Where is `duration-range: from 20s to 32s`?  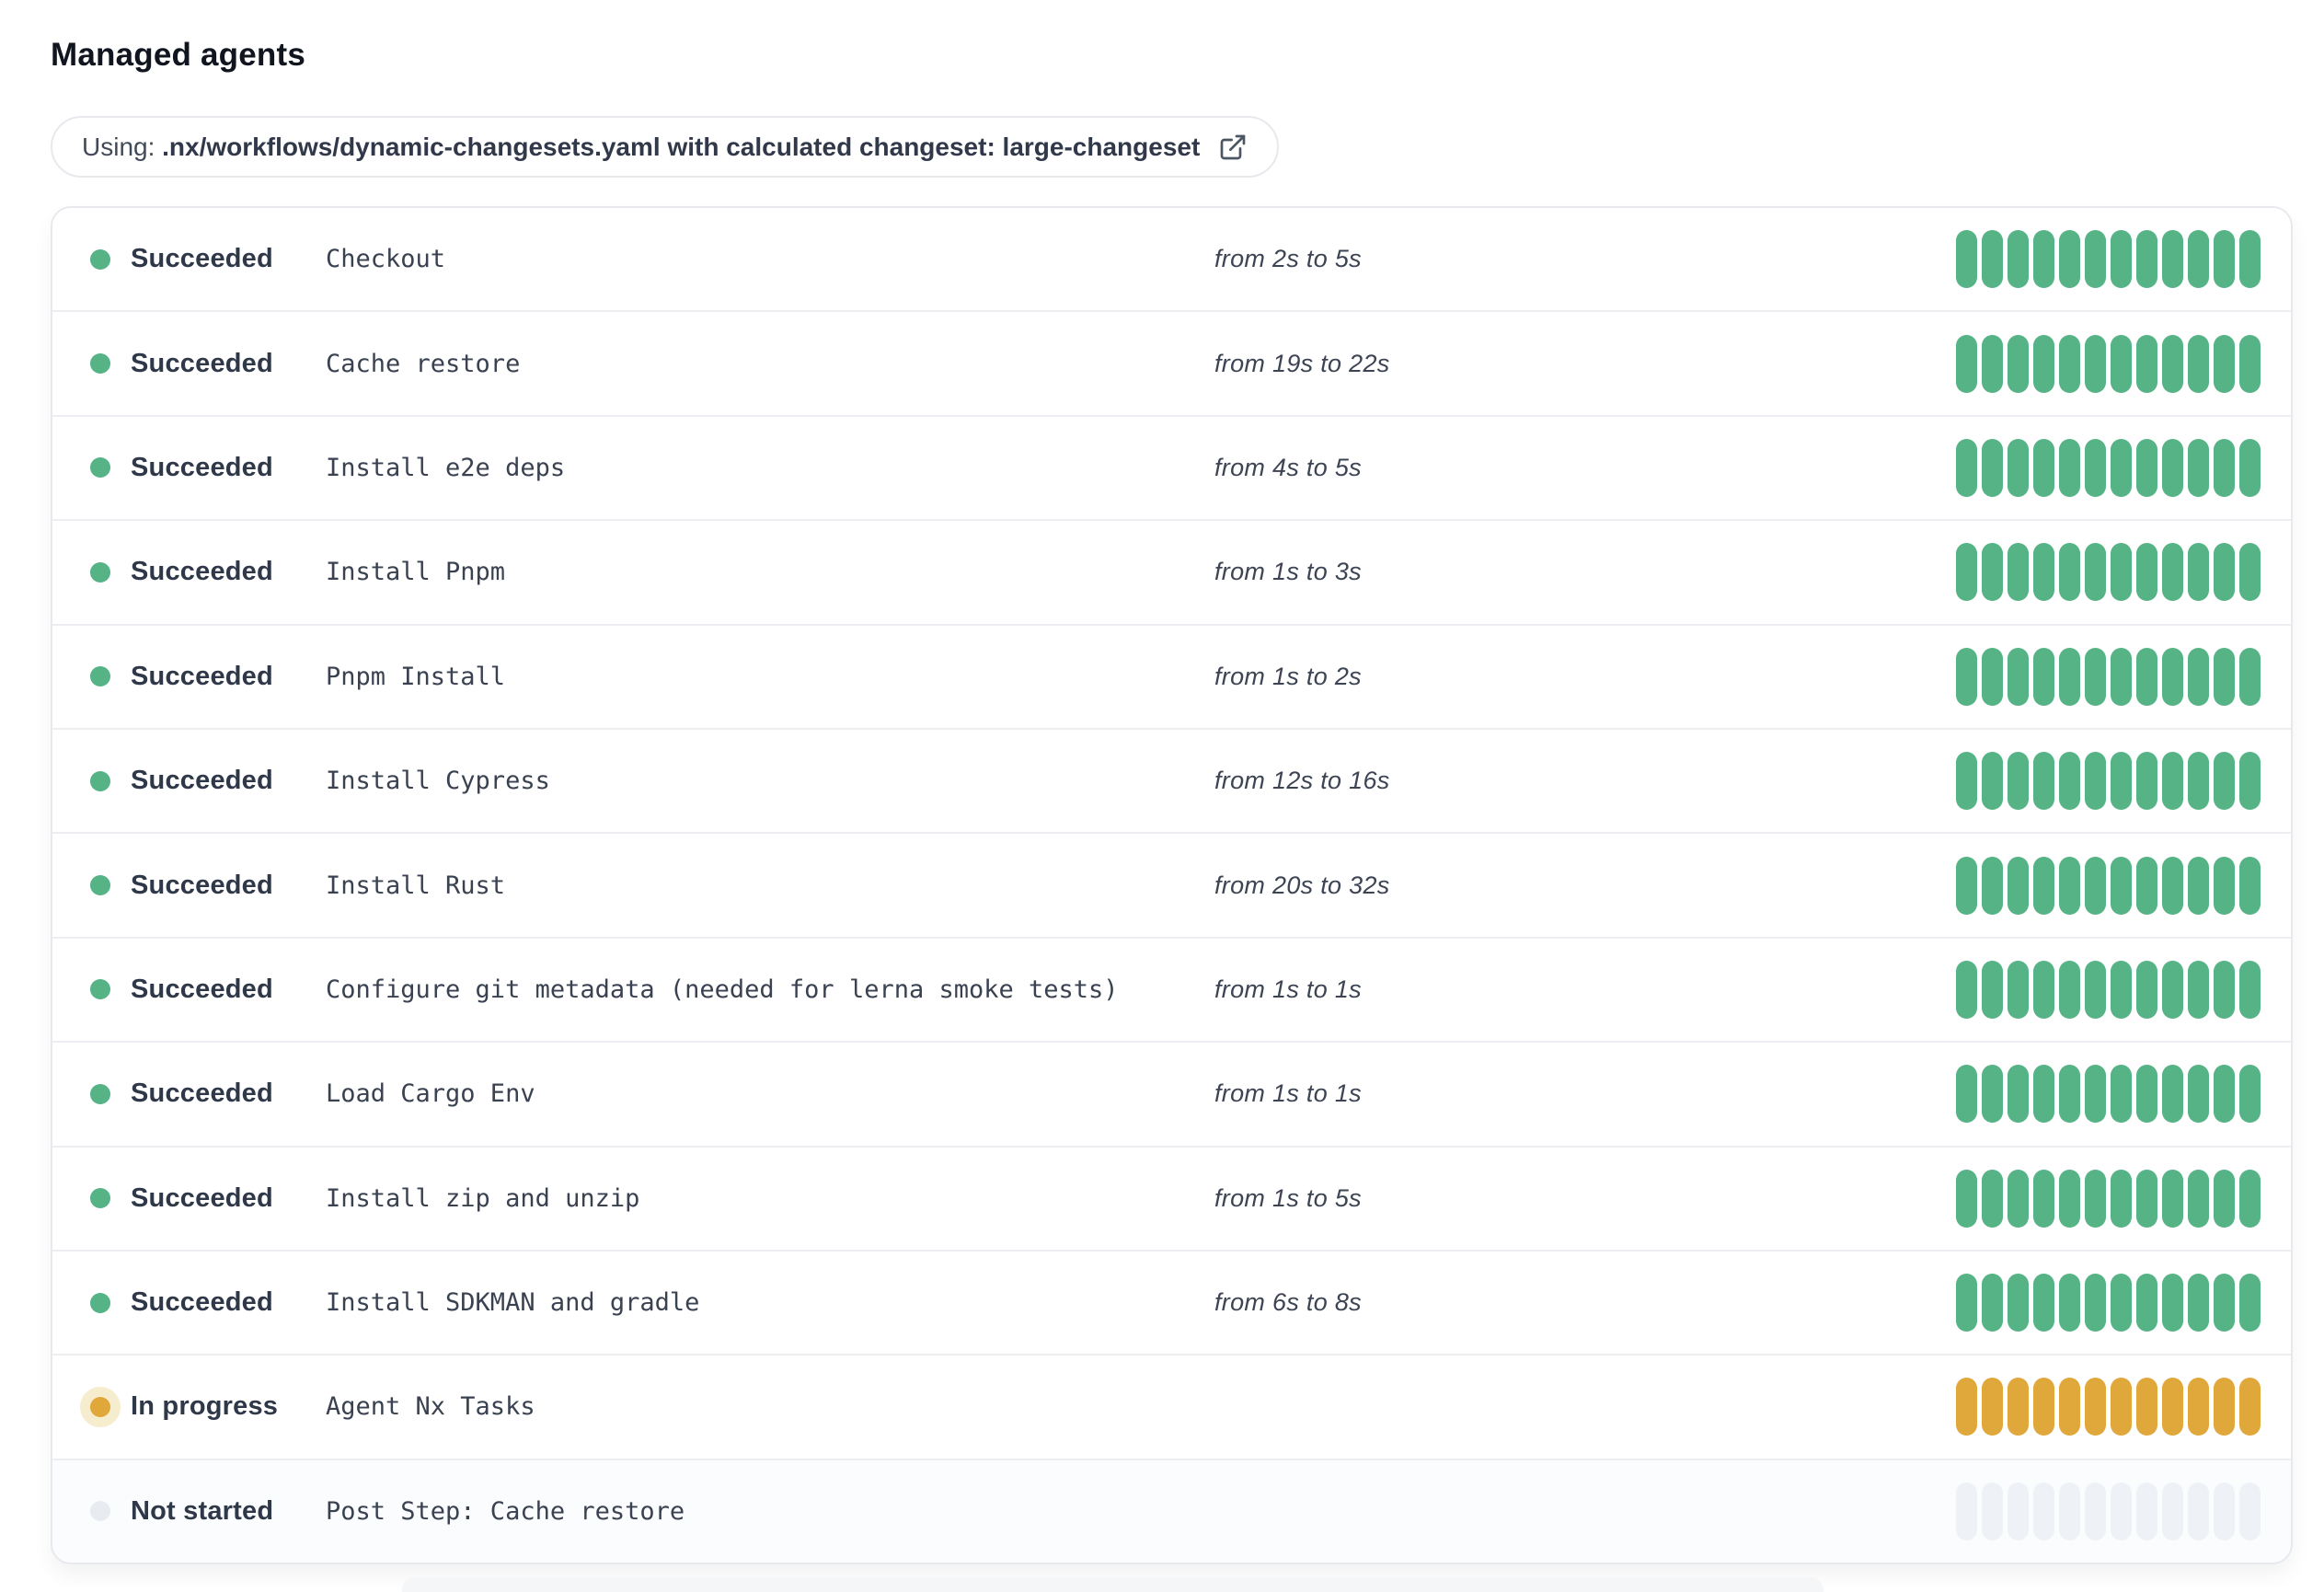 duration-range: from 20s to 32s is located at coordinates (1302, 885).